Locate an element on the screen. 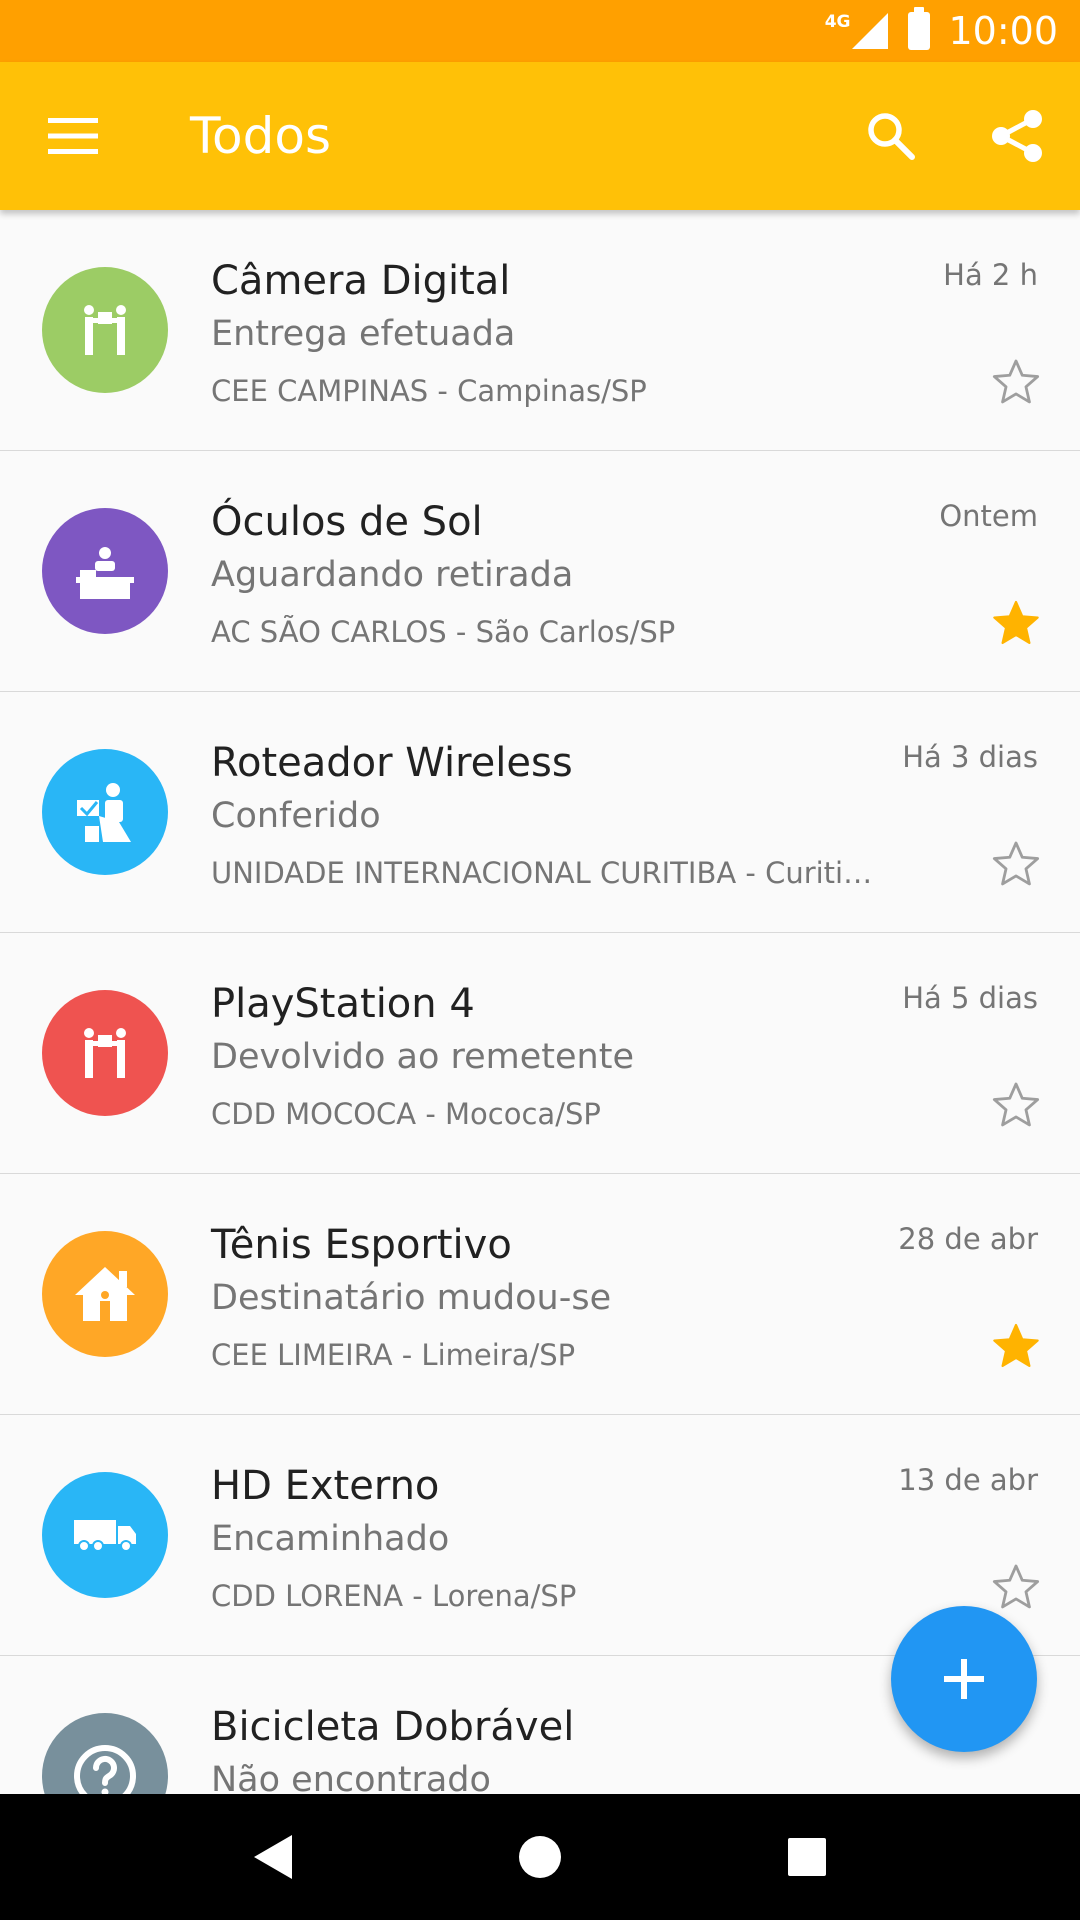 This screenshot has width=1080, height=1920. item-title: Câmera Digital is located at coordinates (361, 281).